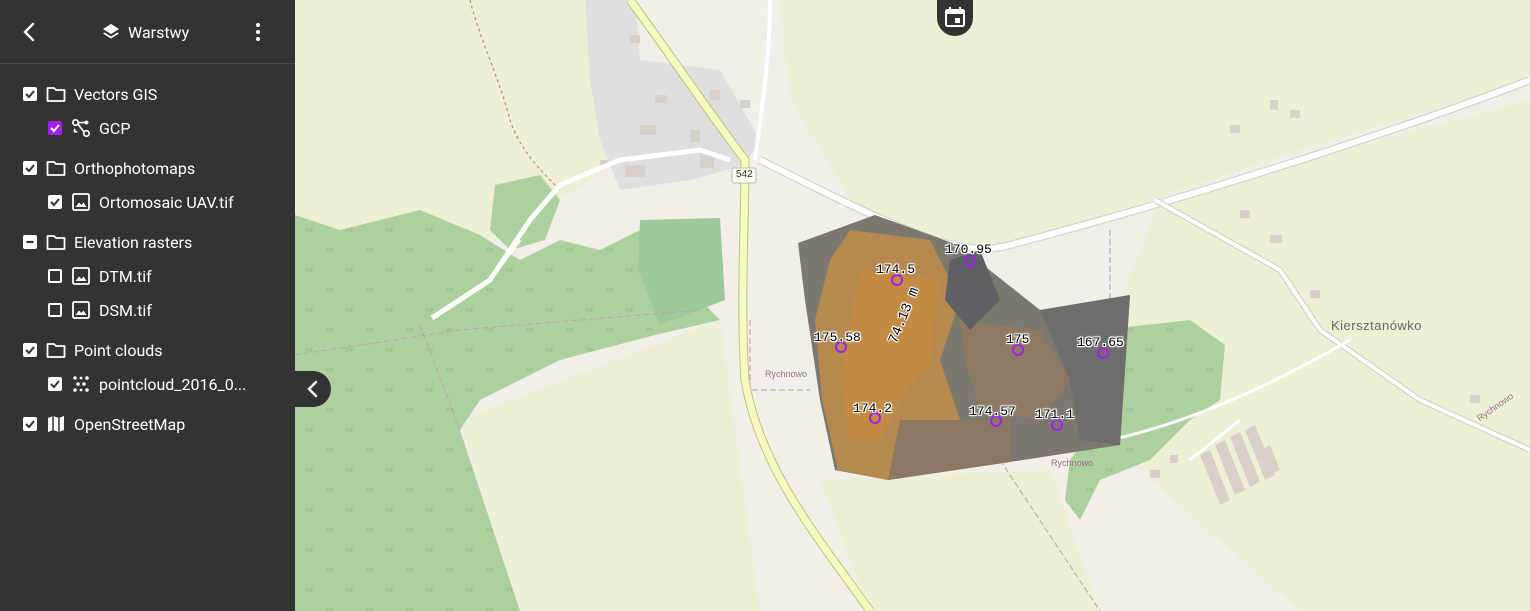  I want to click on gcp-label: 171.1, so click(1055, 414).